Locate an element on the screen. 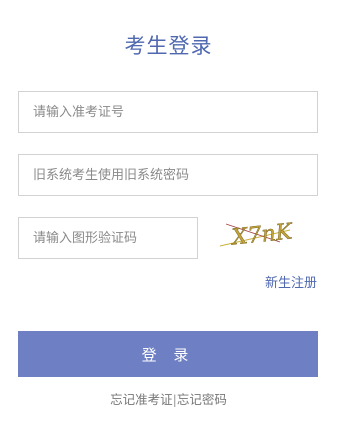 Image resolution: width=337 pixels, height=447 pixels. captcha-field-box is located at coordinates (108, 238).